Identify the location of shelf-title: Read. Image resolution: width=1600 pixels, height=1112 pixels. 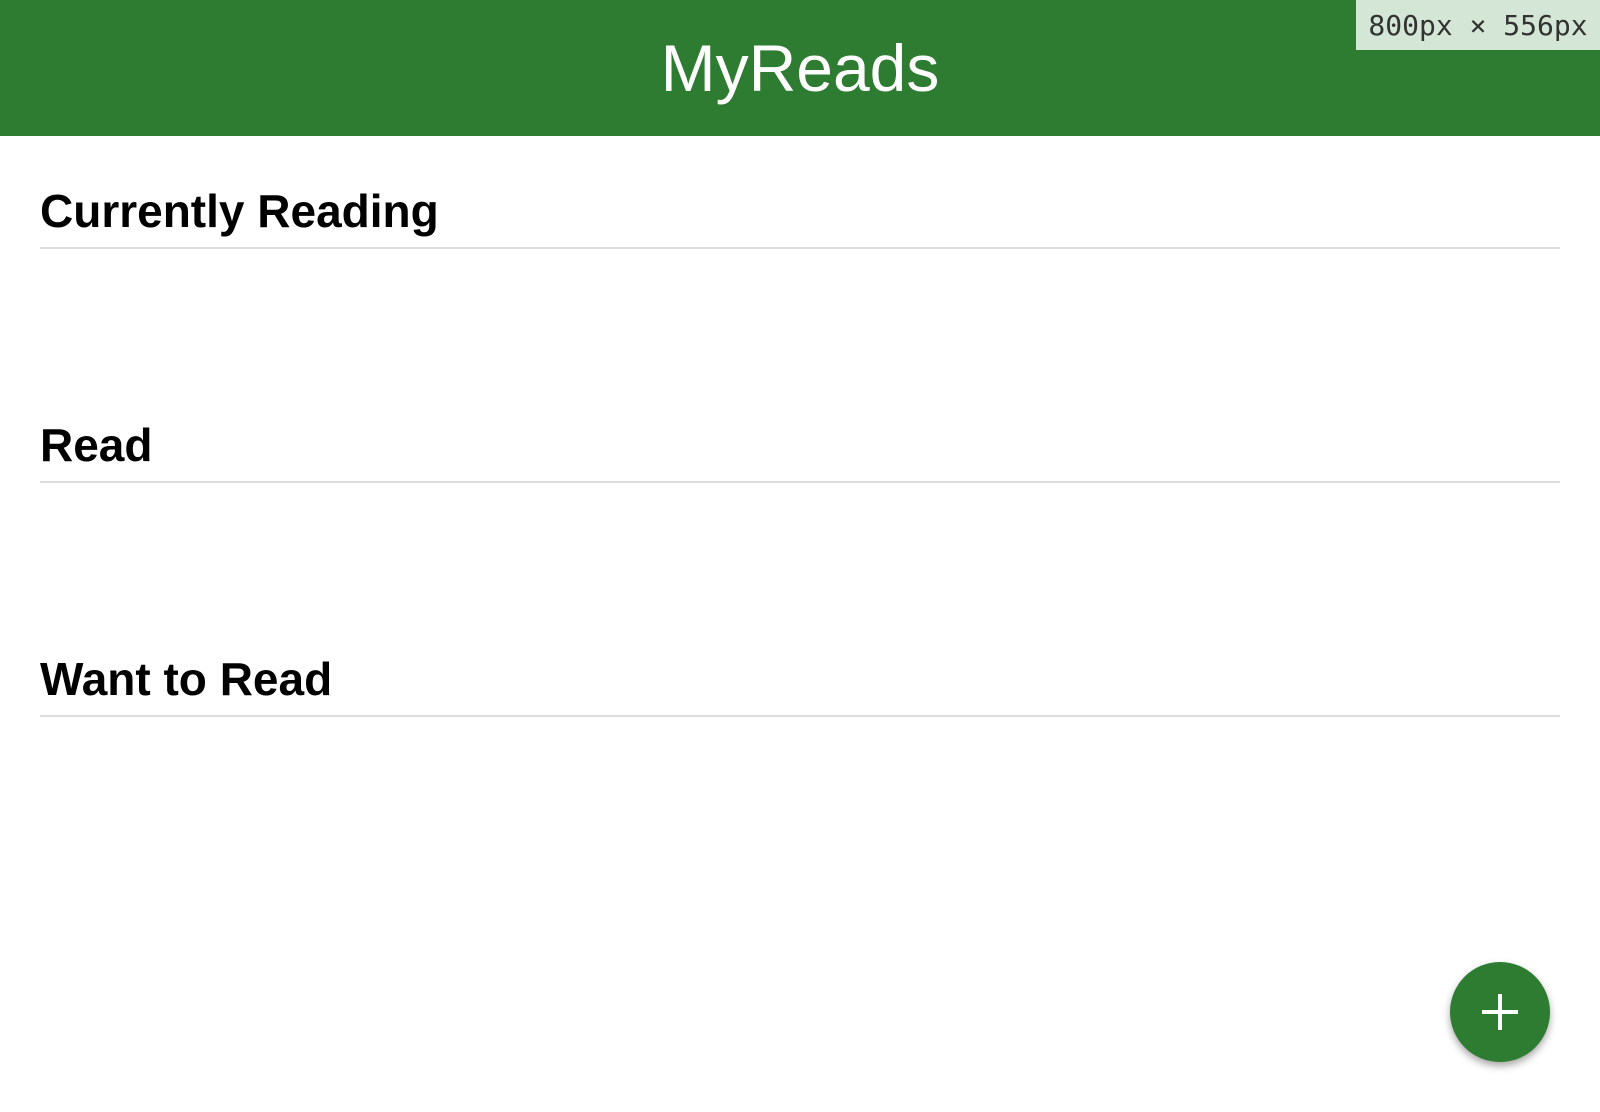
(800, 426).